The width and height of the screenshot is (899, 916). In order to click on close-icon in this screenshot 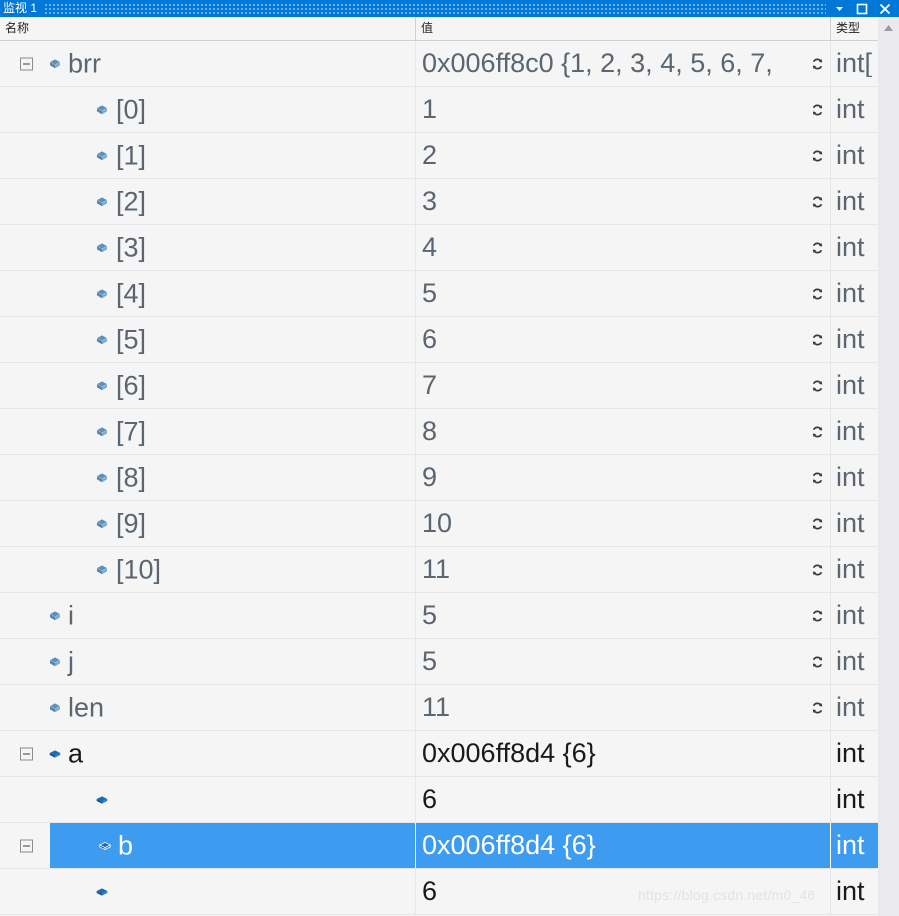, I will do `click(885, 9)`.